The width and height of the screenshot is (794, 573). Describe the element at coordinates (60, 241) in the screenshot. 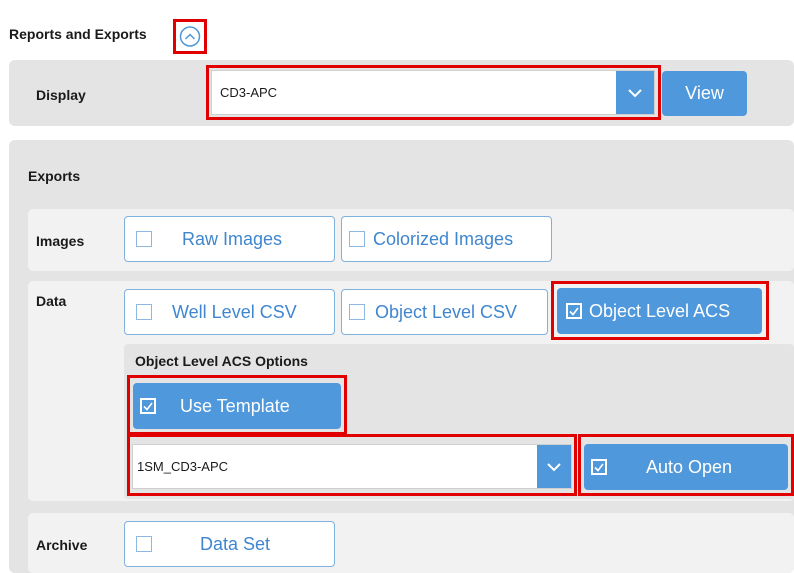

I see `images-label: Images` at that location.